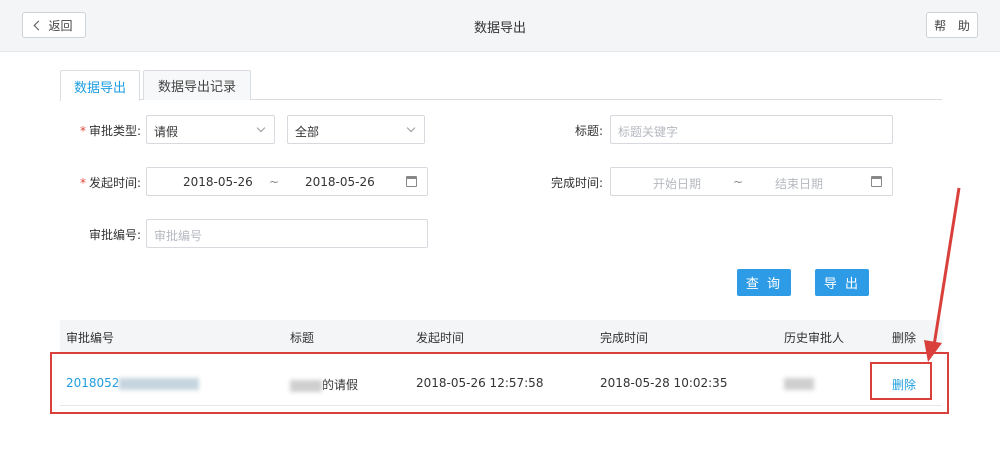 This screenshot has width=1000, height=452. I want to click on col-start-time: 发起时间, so click(440, 338).